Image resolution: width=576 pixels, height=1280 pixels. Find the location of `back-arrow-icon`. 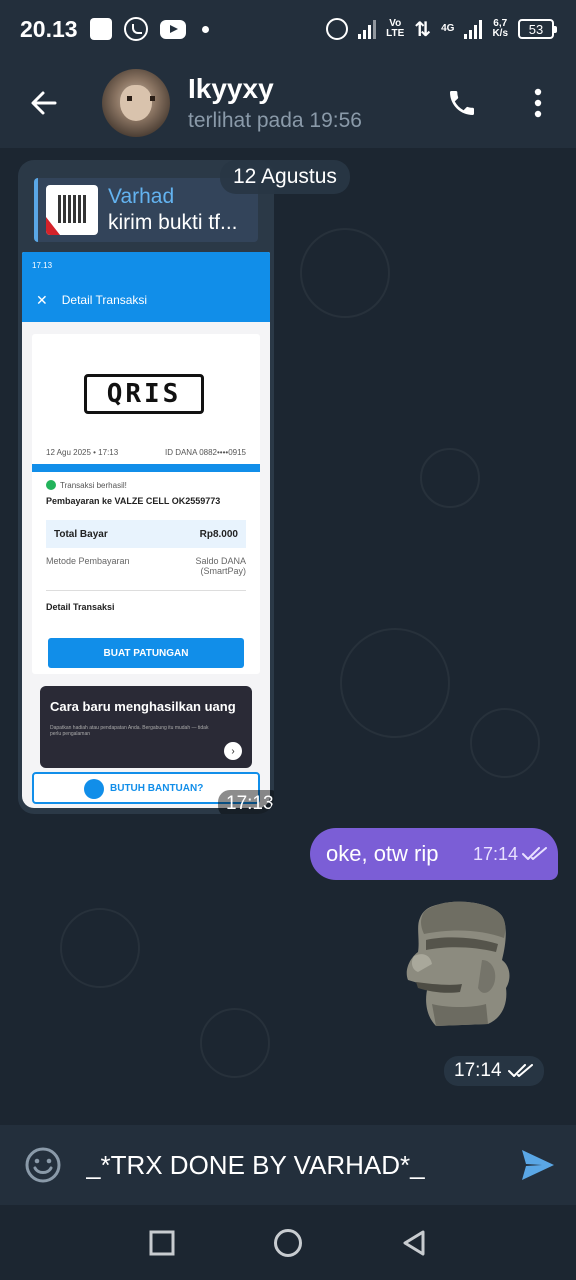

back-arrow-icon is located at coordinates (44, 103).